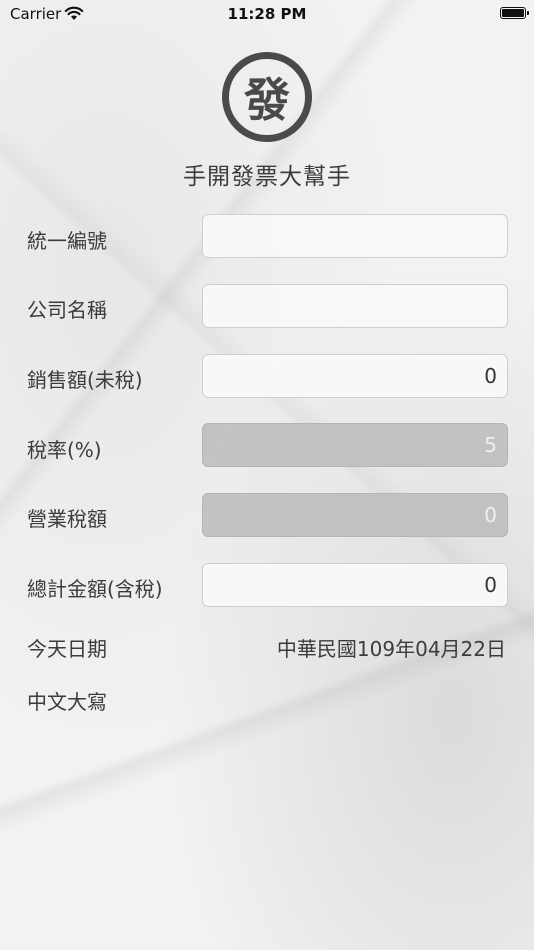  I want to click on app-logo: 發, so click(267, 97).